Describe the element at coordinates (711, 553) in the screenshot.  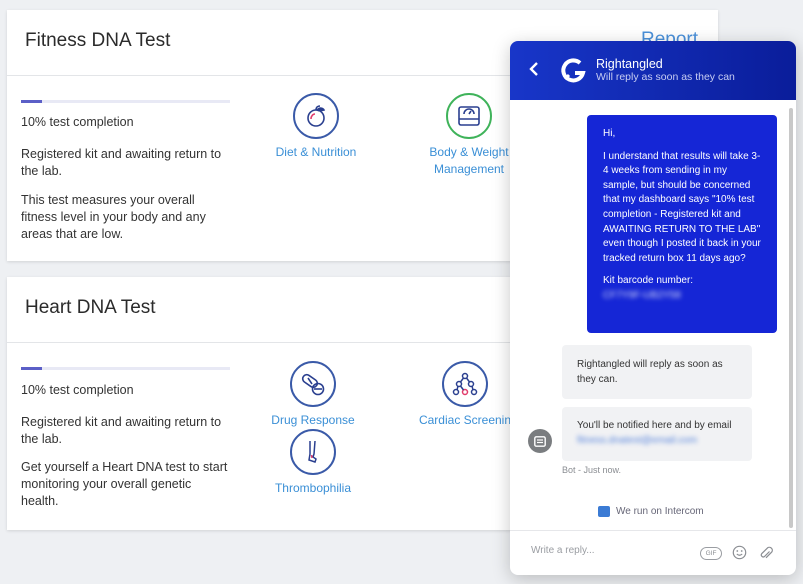
I see `gif-button: GIF` at that location.